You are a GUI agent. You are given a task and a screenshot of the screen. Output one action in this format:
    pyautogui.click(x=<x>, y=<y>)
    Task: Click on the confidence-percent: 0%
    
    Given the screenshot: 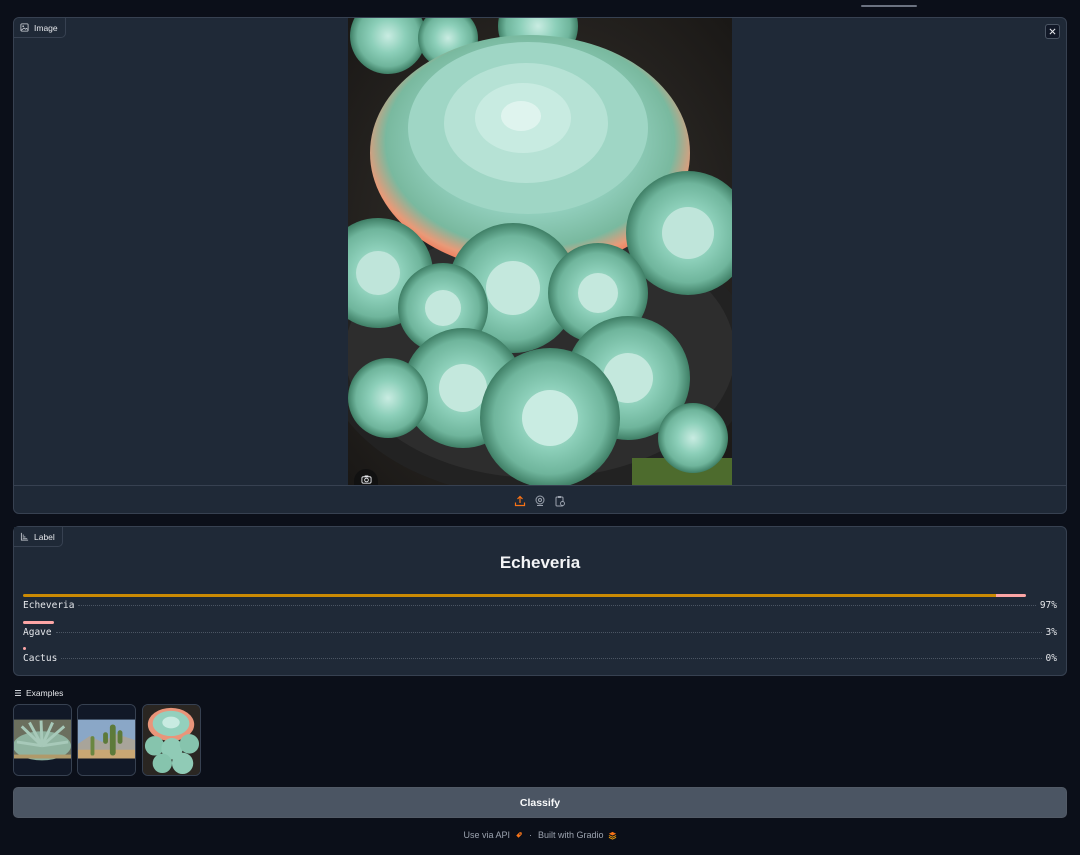 What is the action you would take?
    pyautogui.click(x=1051, y=658)
    